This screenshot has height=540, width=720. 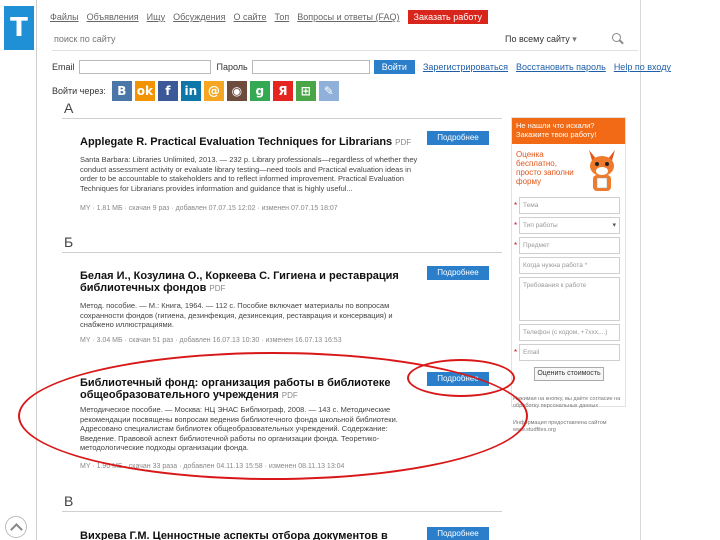 What do you see at coordinates (79, 91) in the screenshot?
I see `social-login-label: Войти через:` at bounding box center [79, 91].